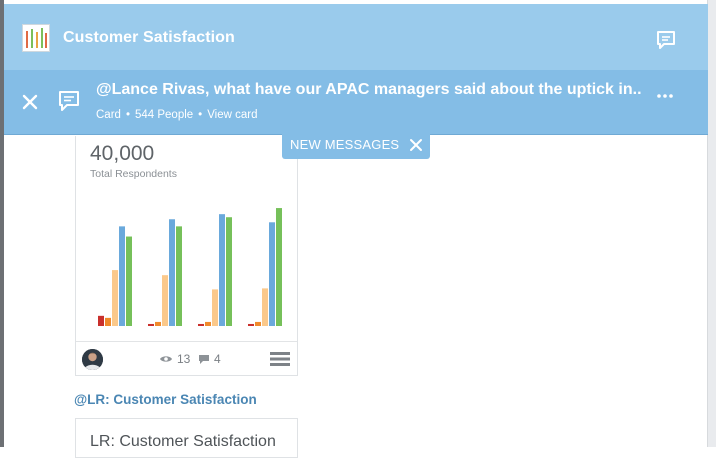  What do you see at coordinates (190, 267) in the screenshot?
I see `bar-chart` at bounding box center [190, 267].